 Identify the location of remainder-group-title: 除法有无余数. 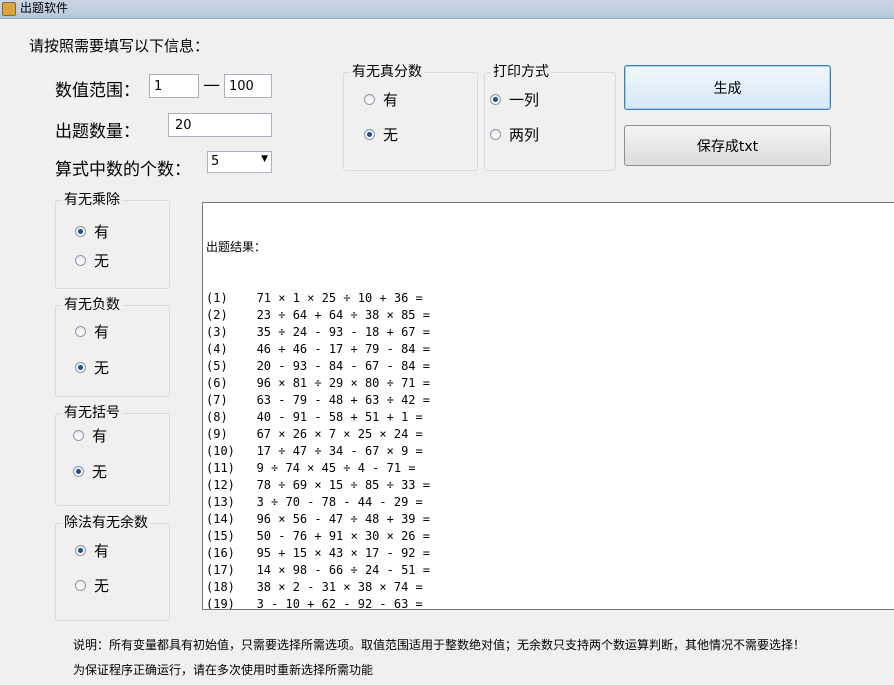
(106, 523).